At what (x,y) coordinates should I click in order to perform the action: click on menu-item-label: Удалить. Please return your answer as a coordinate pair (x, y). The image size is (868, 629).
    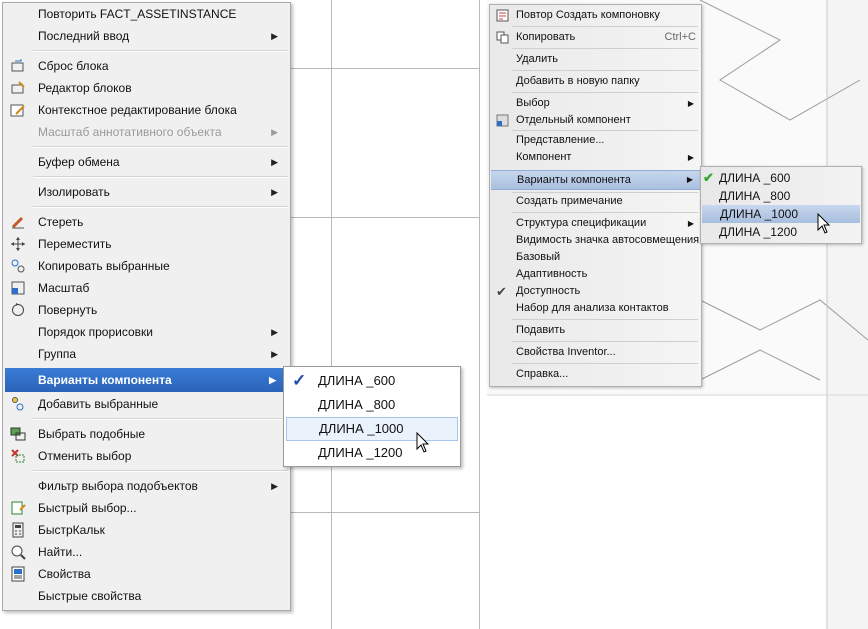
    Looking at the image, I should click on (537, 59).